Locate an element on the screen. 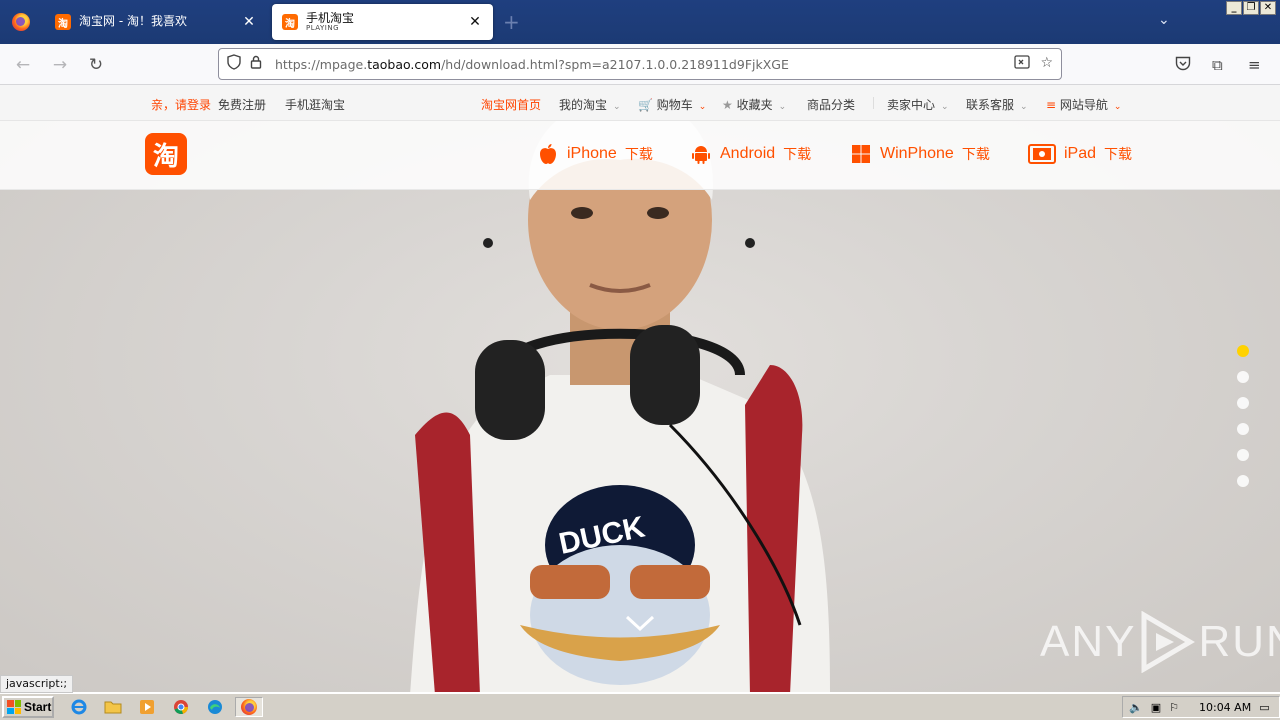 The image size is (1280, 720). watermark-right-text: RUN is located at coordinates (1239, 641).